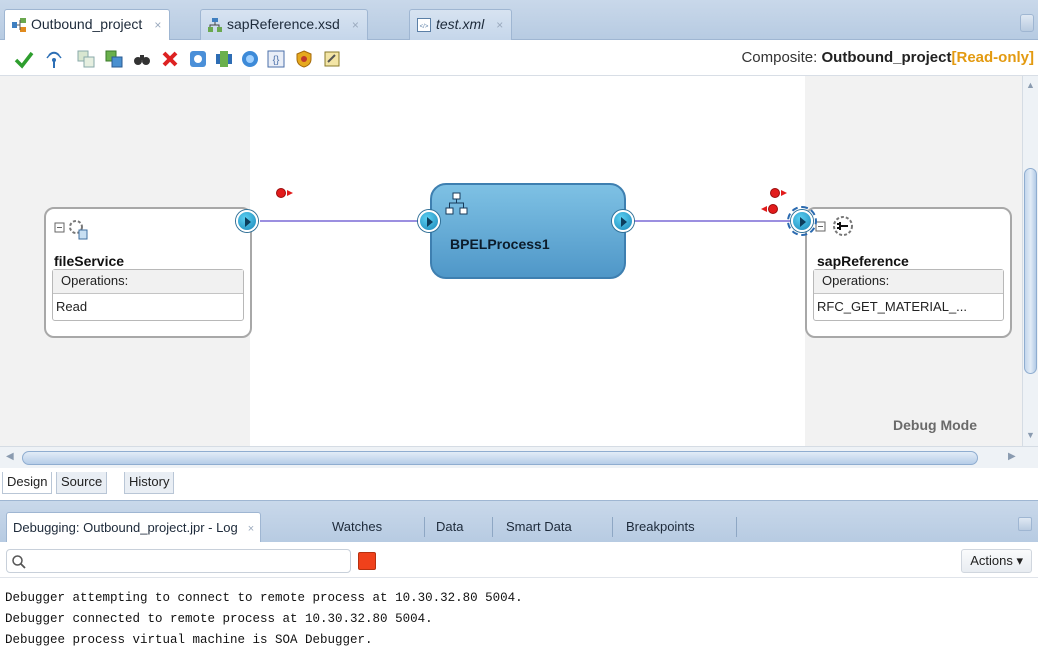  I want to click on tab-watches: Watches, so click(357, 527).